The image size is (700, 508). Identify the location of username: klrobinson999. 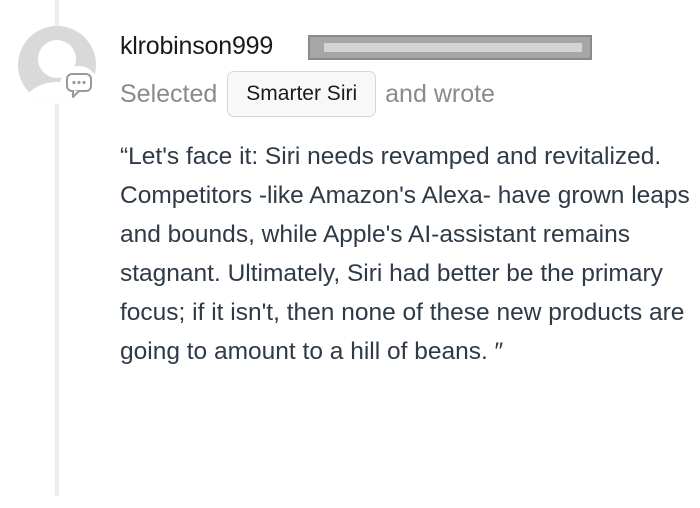
(196, 46).